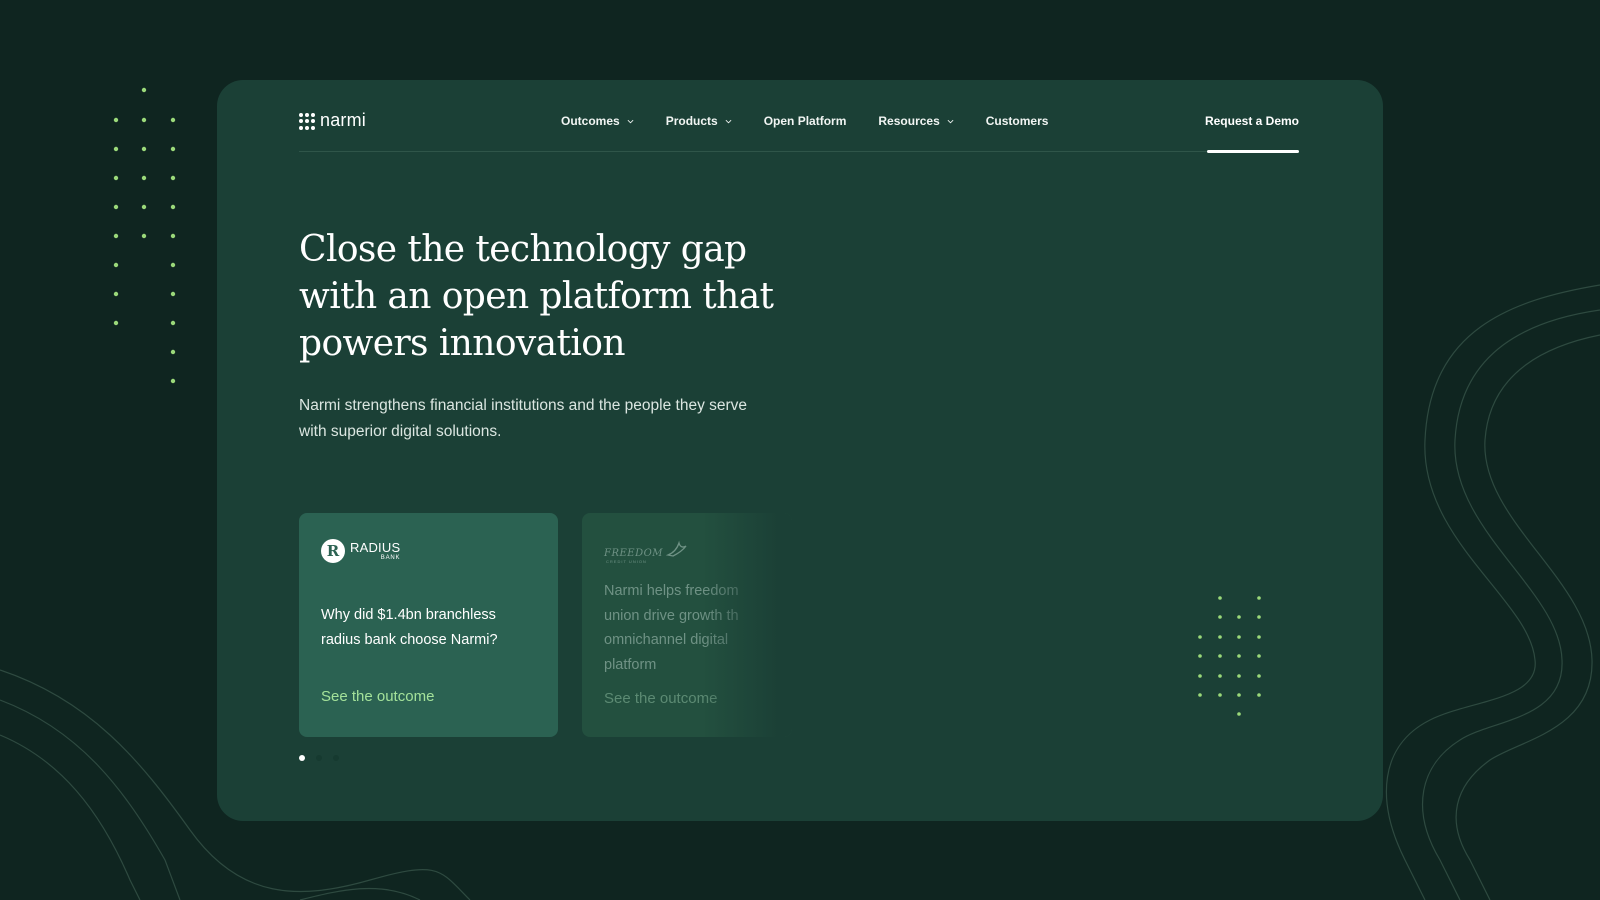  I want to click on carousel-pagination, so click(319, 758).